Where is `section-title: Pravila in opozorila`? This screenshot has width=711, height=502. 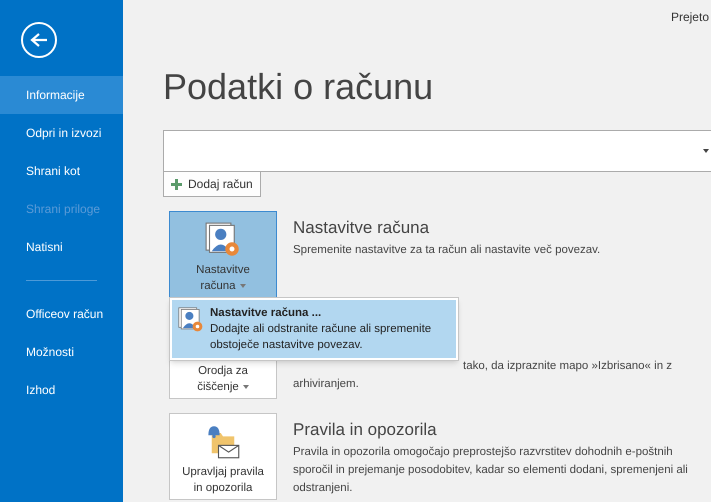
section-title: Pravila in opozorila is located at coordinates (365, 430).